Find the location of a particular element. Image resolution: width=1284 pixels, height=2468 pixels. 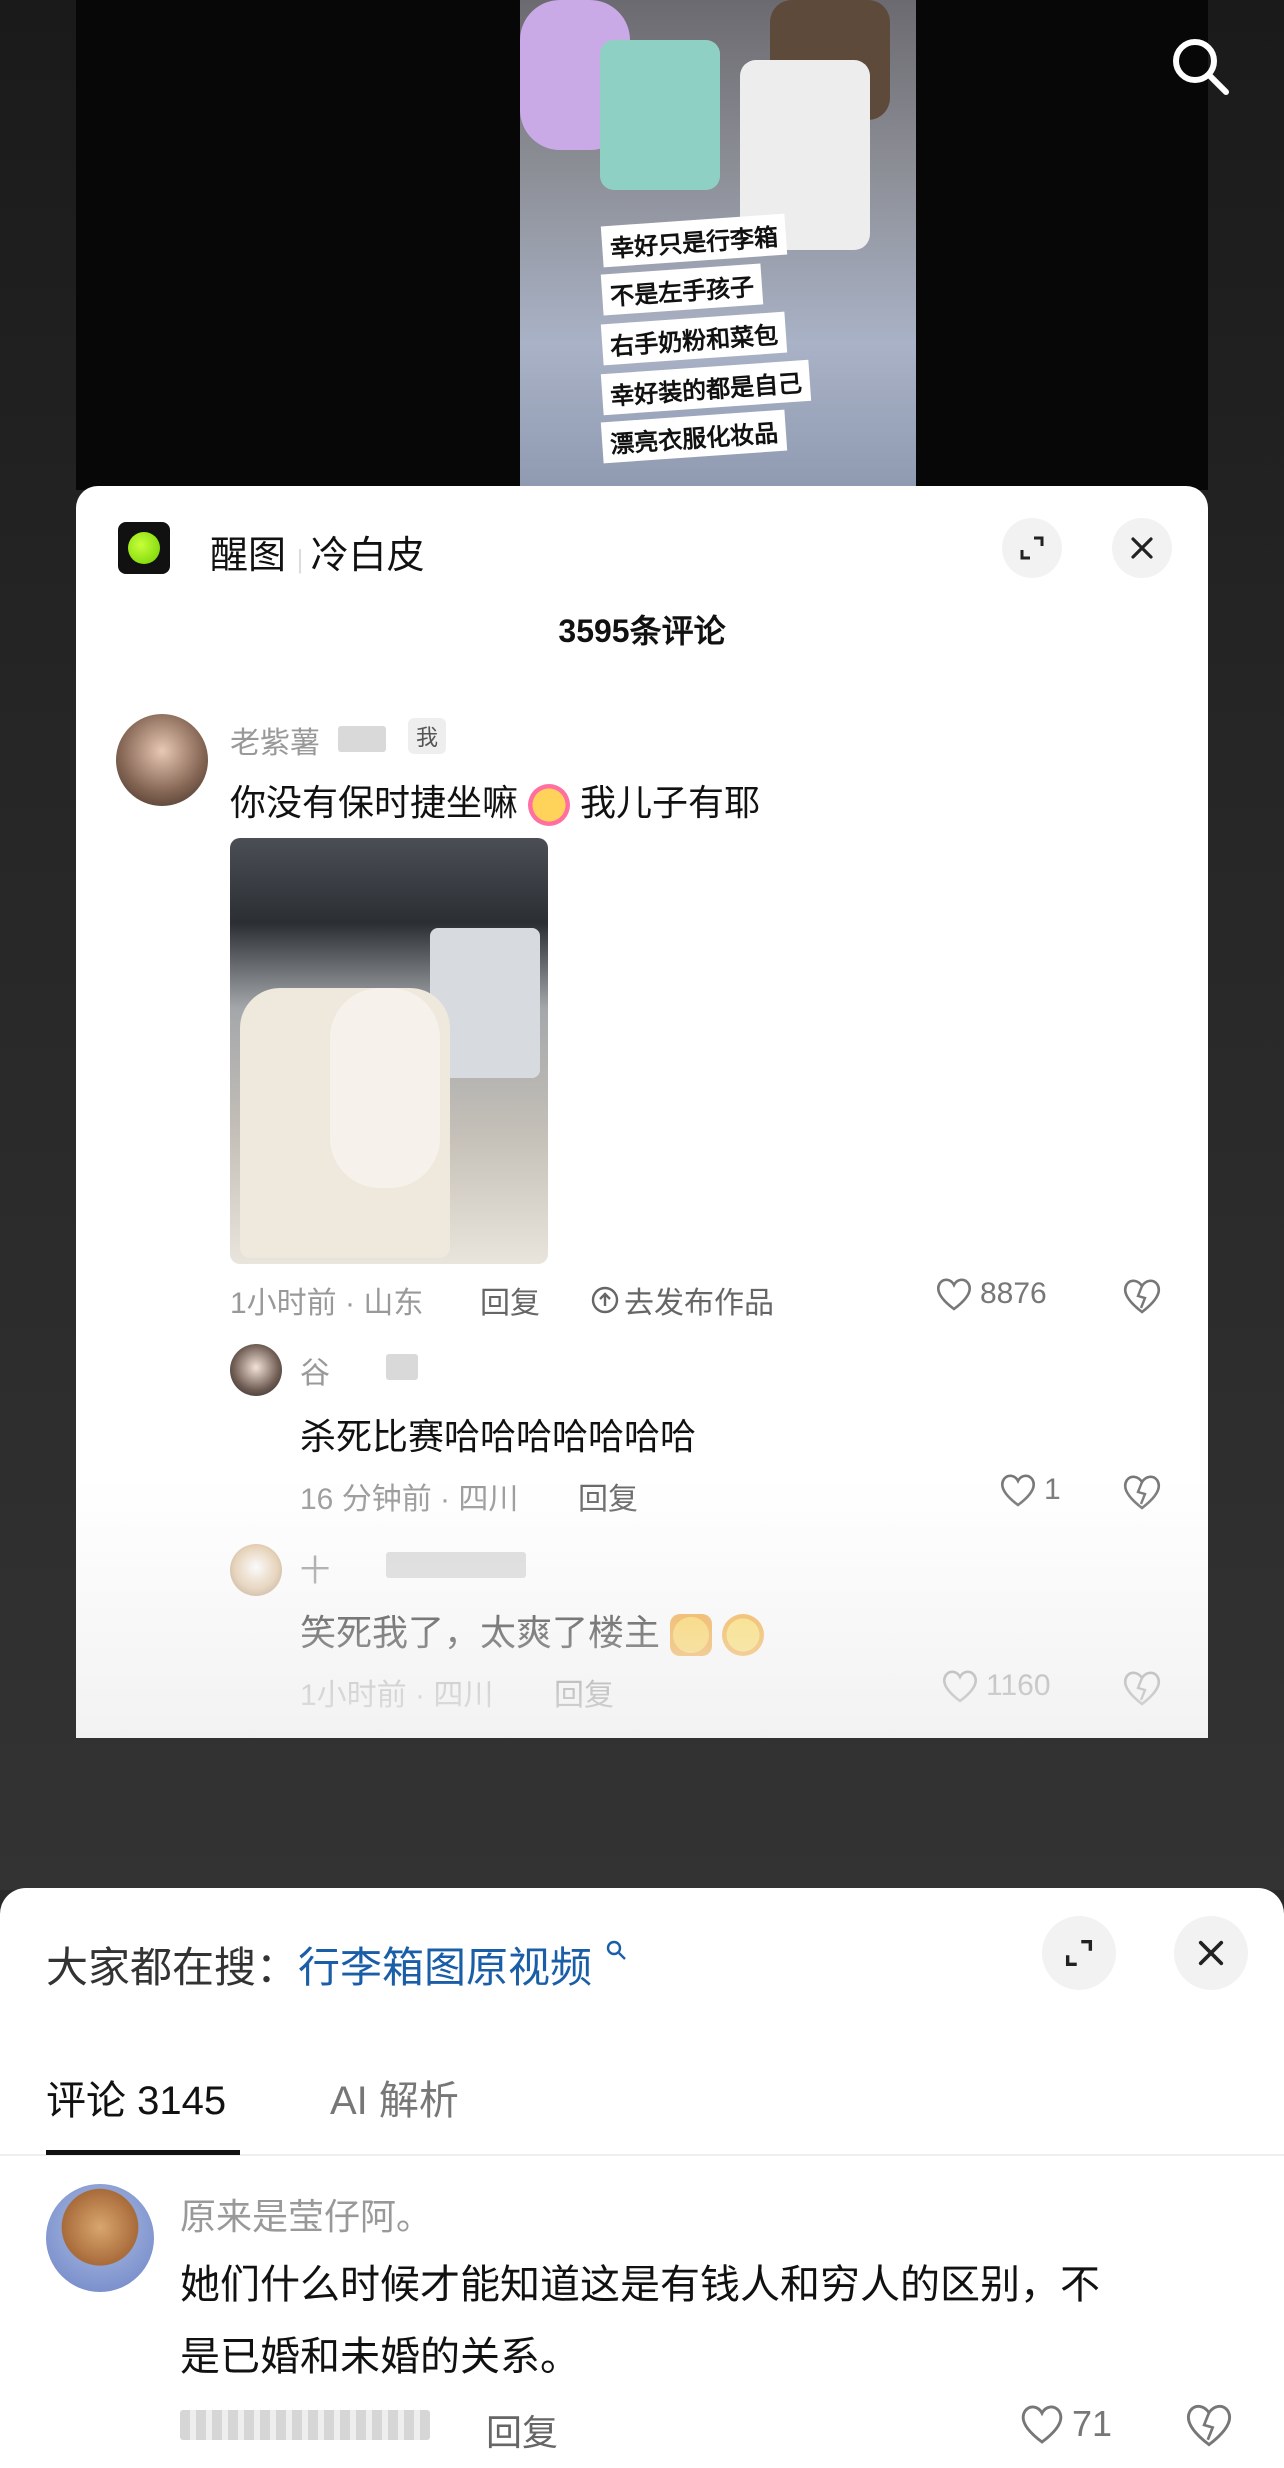

like-button: 71 is located at coordinates (1065, 2424).